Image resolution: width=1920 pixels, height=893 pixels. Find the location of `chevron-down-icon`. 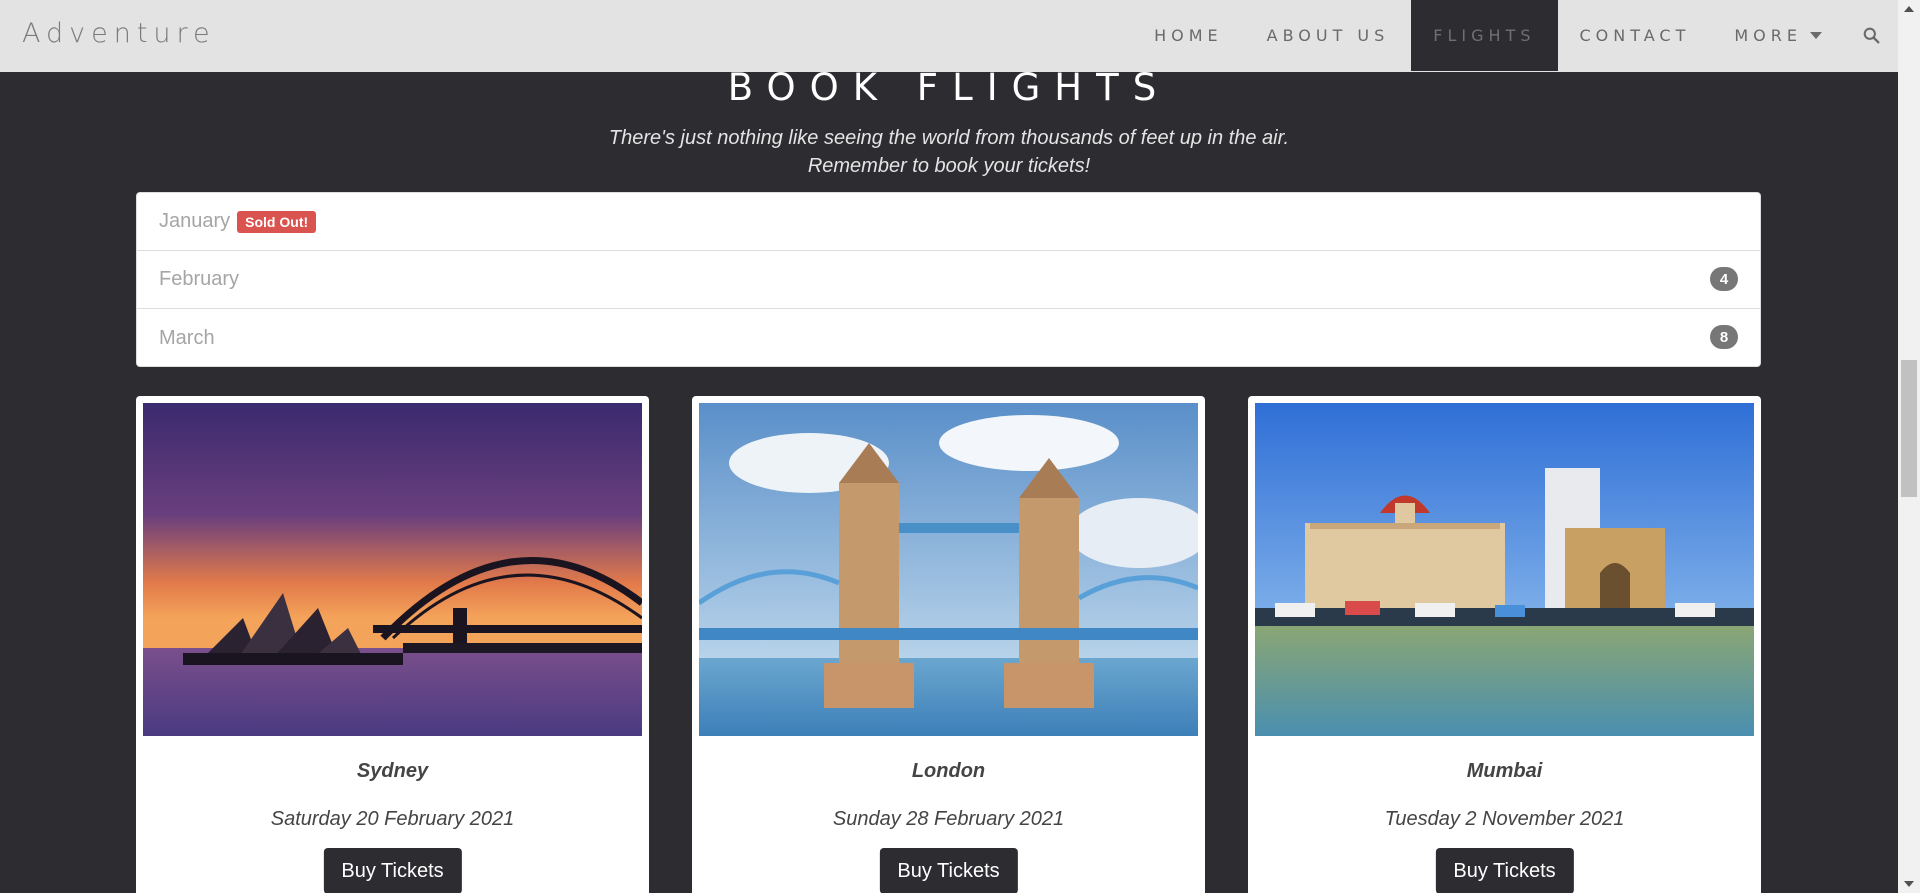

chevron-down-icon is located at coordinates (1816, 35).